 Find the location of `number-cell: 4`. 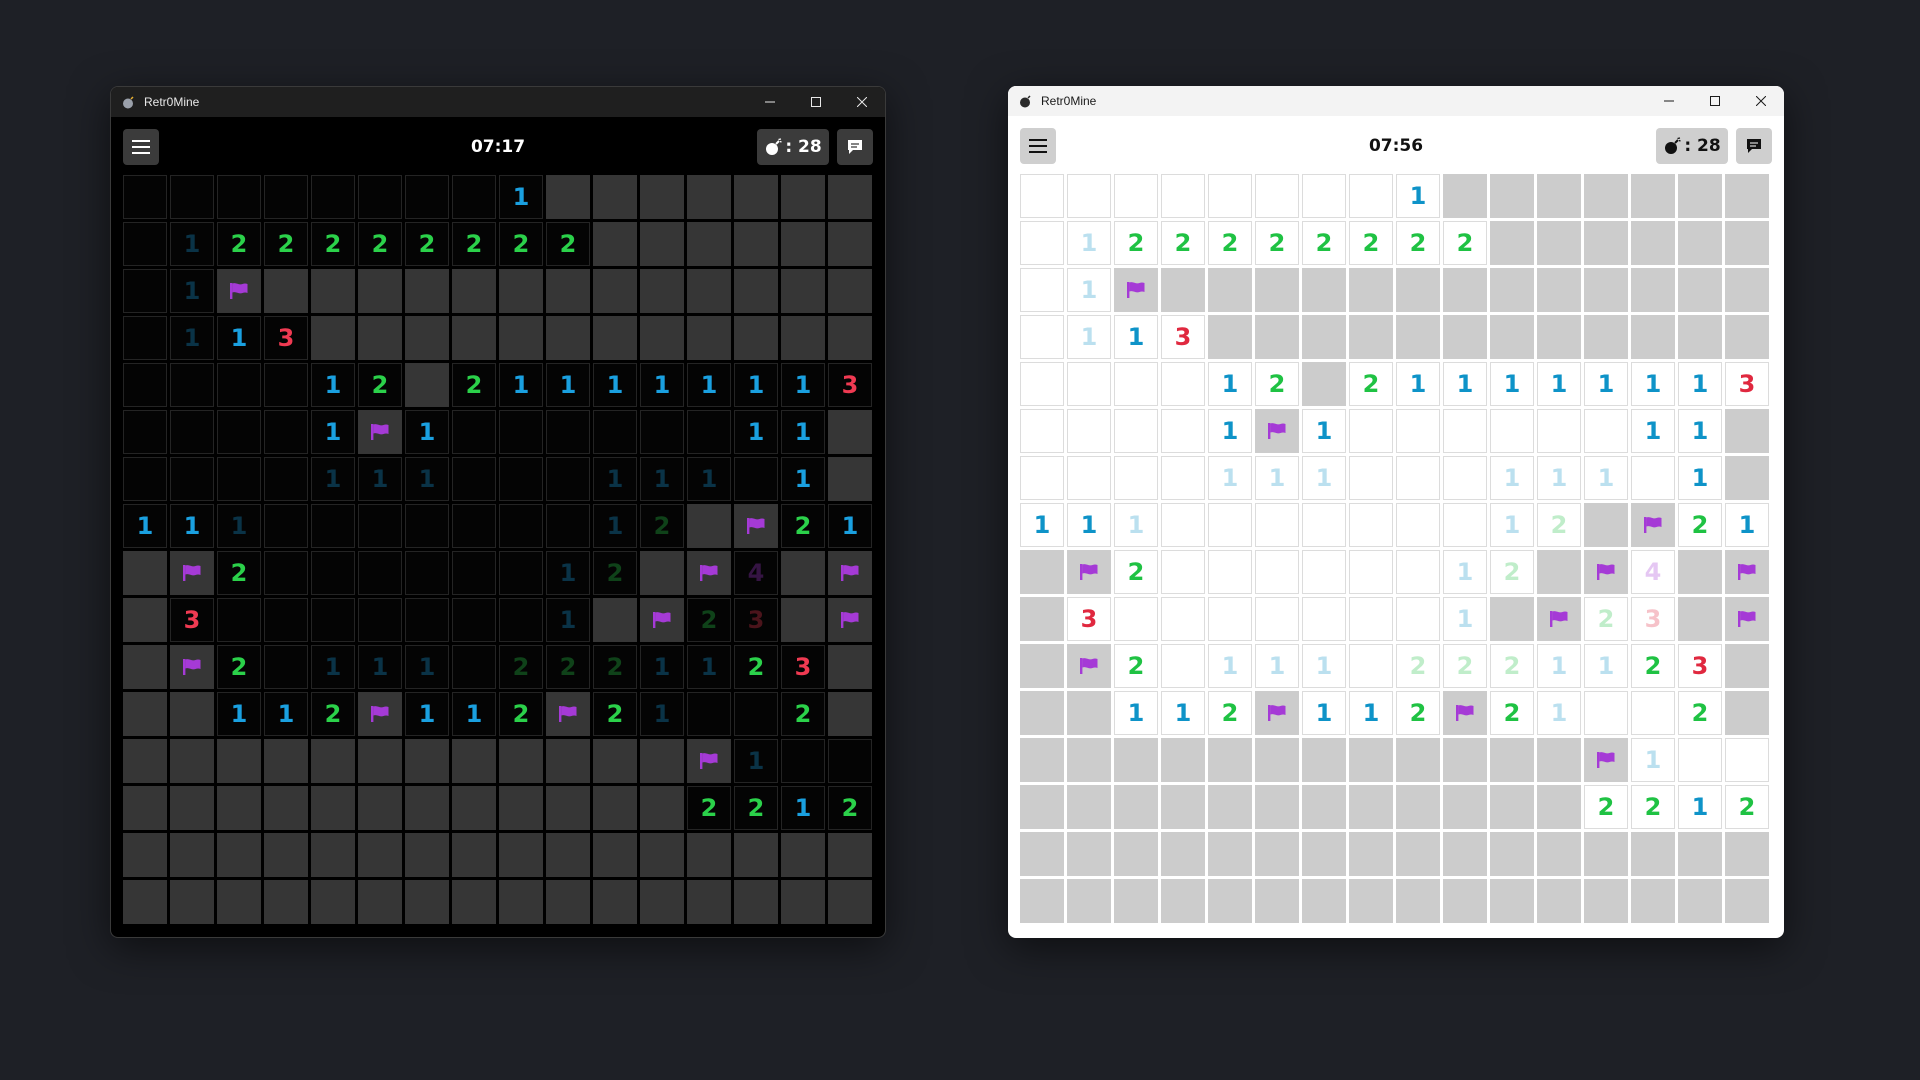

number-cell: 4 is located at coordinates (756, 573).